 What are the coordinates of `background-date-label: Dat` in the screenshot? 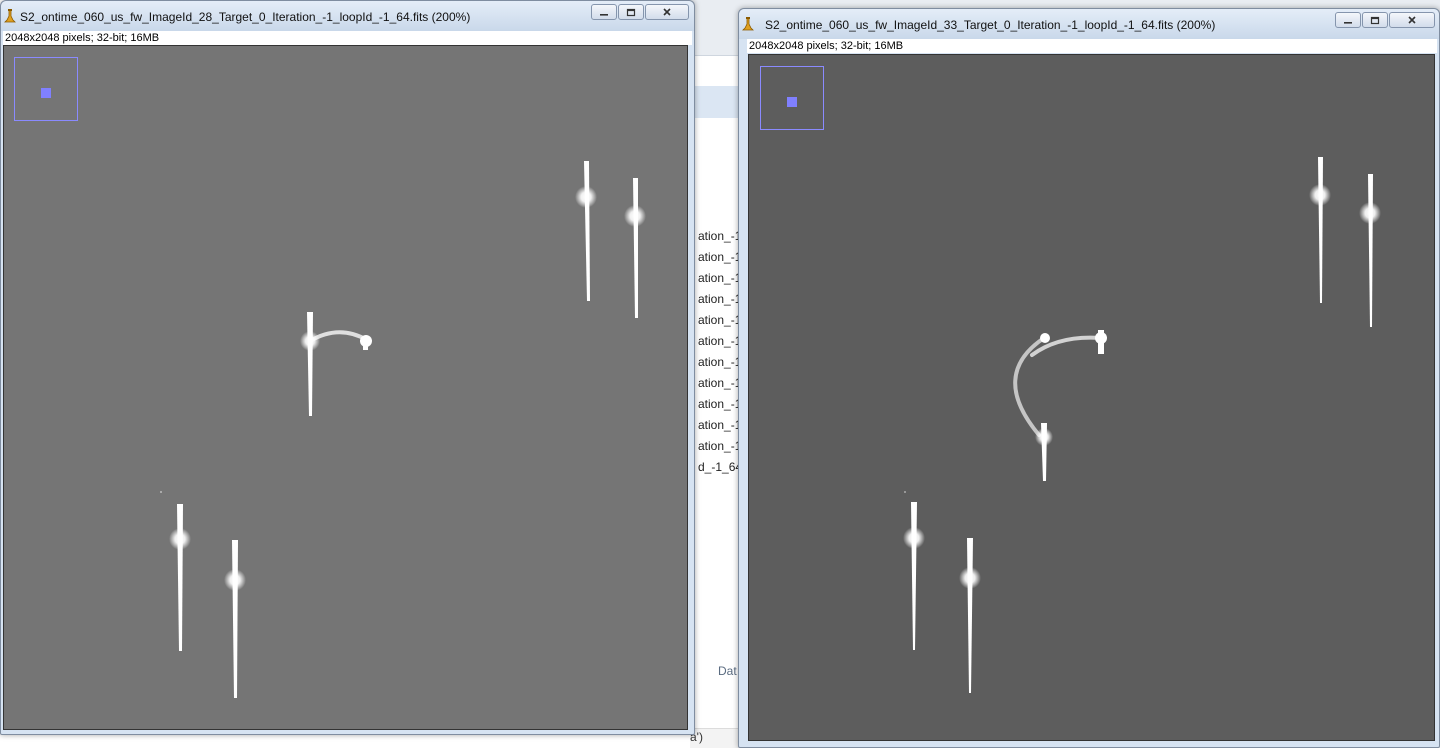 It's located at (727, 671).